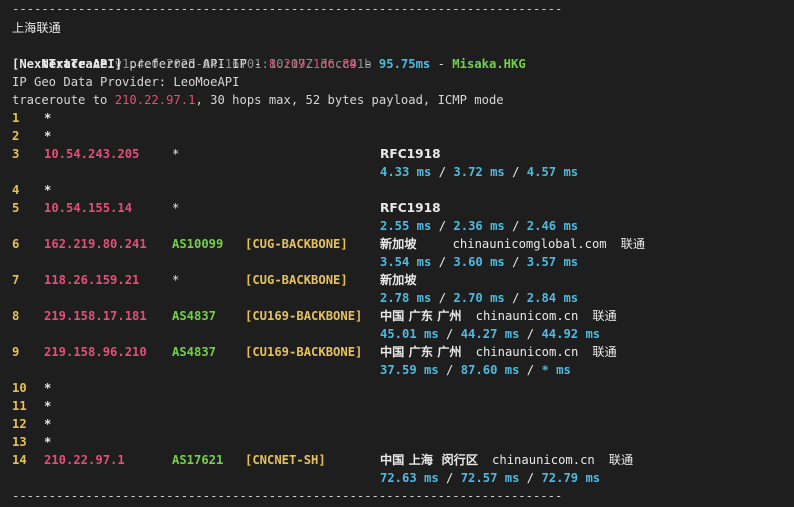 The width and height of the screenshot is (794, 507). What do you see at coordinates (16, 190) in the screenshot?
I see `hop-number: 4` at bounding box center [16, 190].